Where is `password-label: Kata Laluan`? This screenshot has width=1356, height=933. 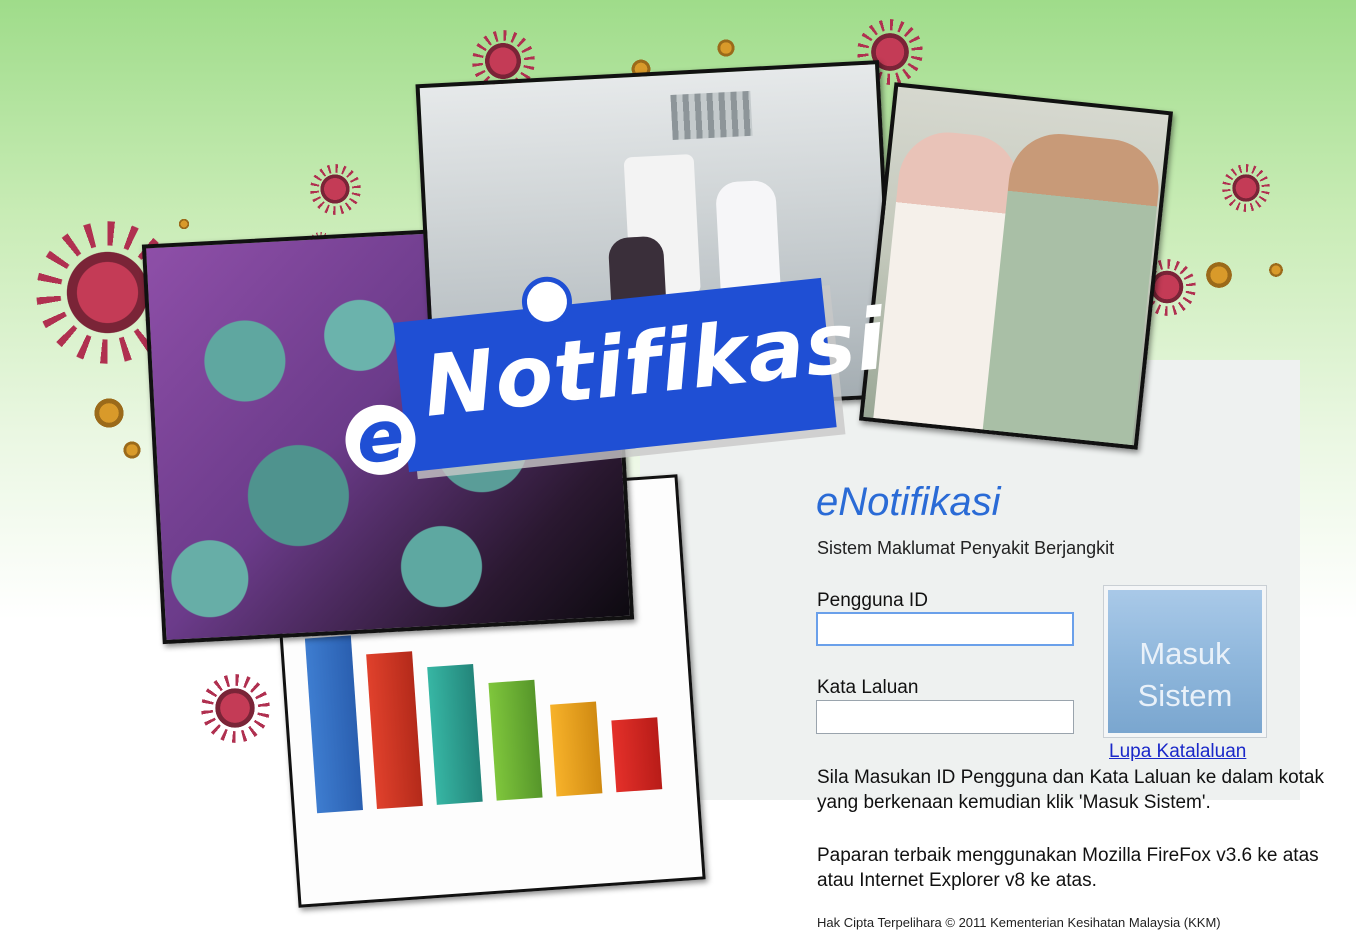 password-label: Kata Laluan is located at coordinates (868, 687).